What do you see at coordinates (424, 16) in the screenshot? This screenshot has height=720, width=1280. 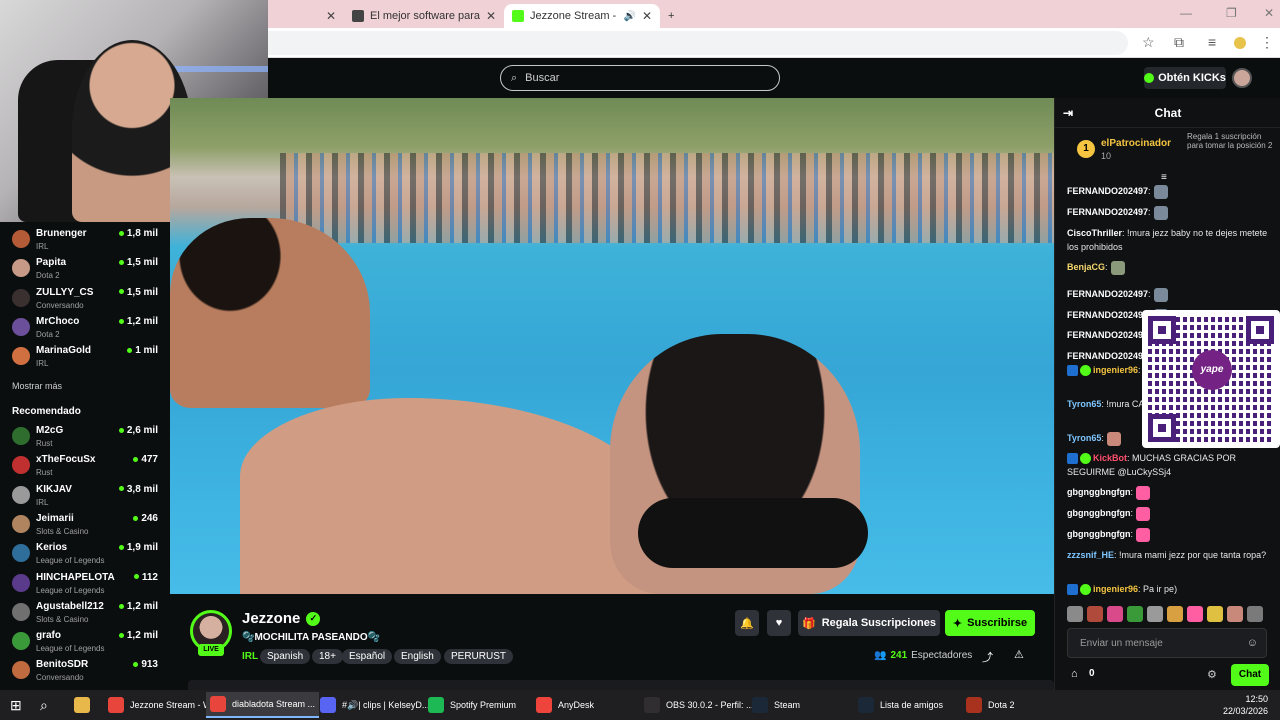 I see `browser-tab-2: El mejor software para potencia ✕` at bounding box center [424, 16].